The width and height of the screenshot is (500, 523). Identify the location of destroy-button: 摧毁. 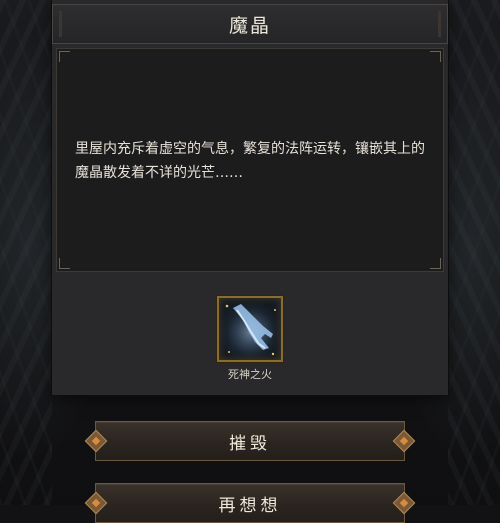
(250, 441).